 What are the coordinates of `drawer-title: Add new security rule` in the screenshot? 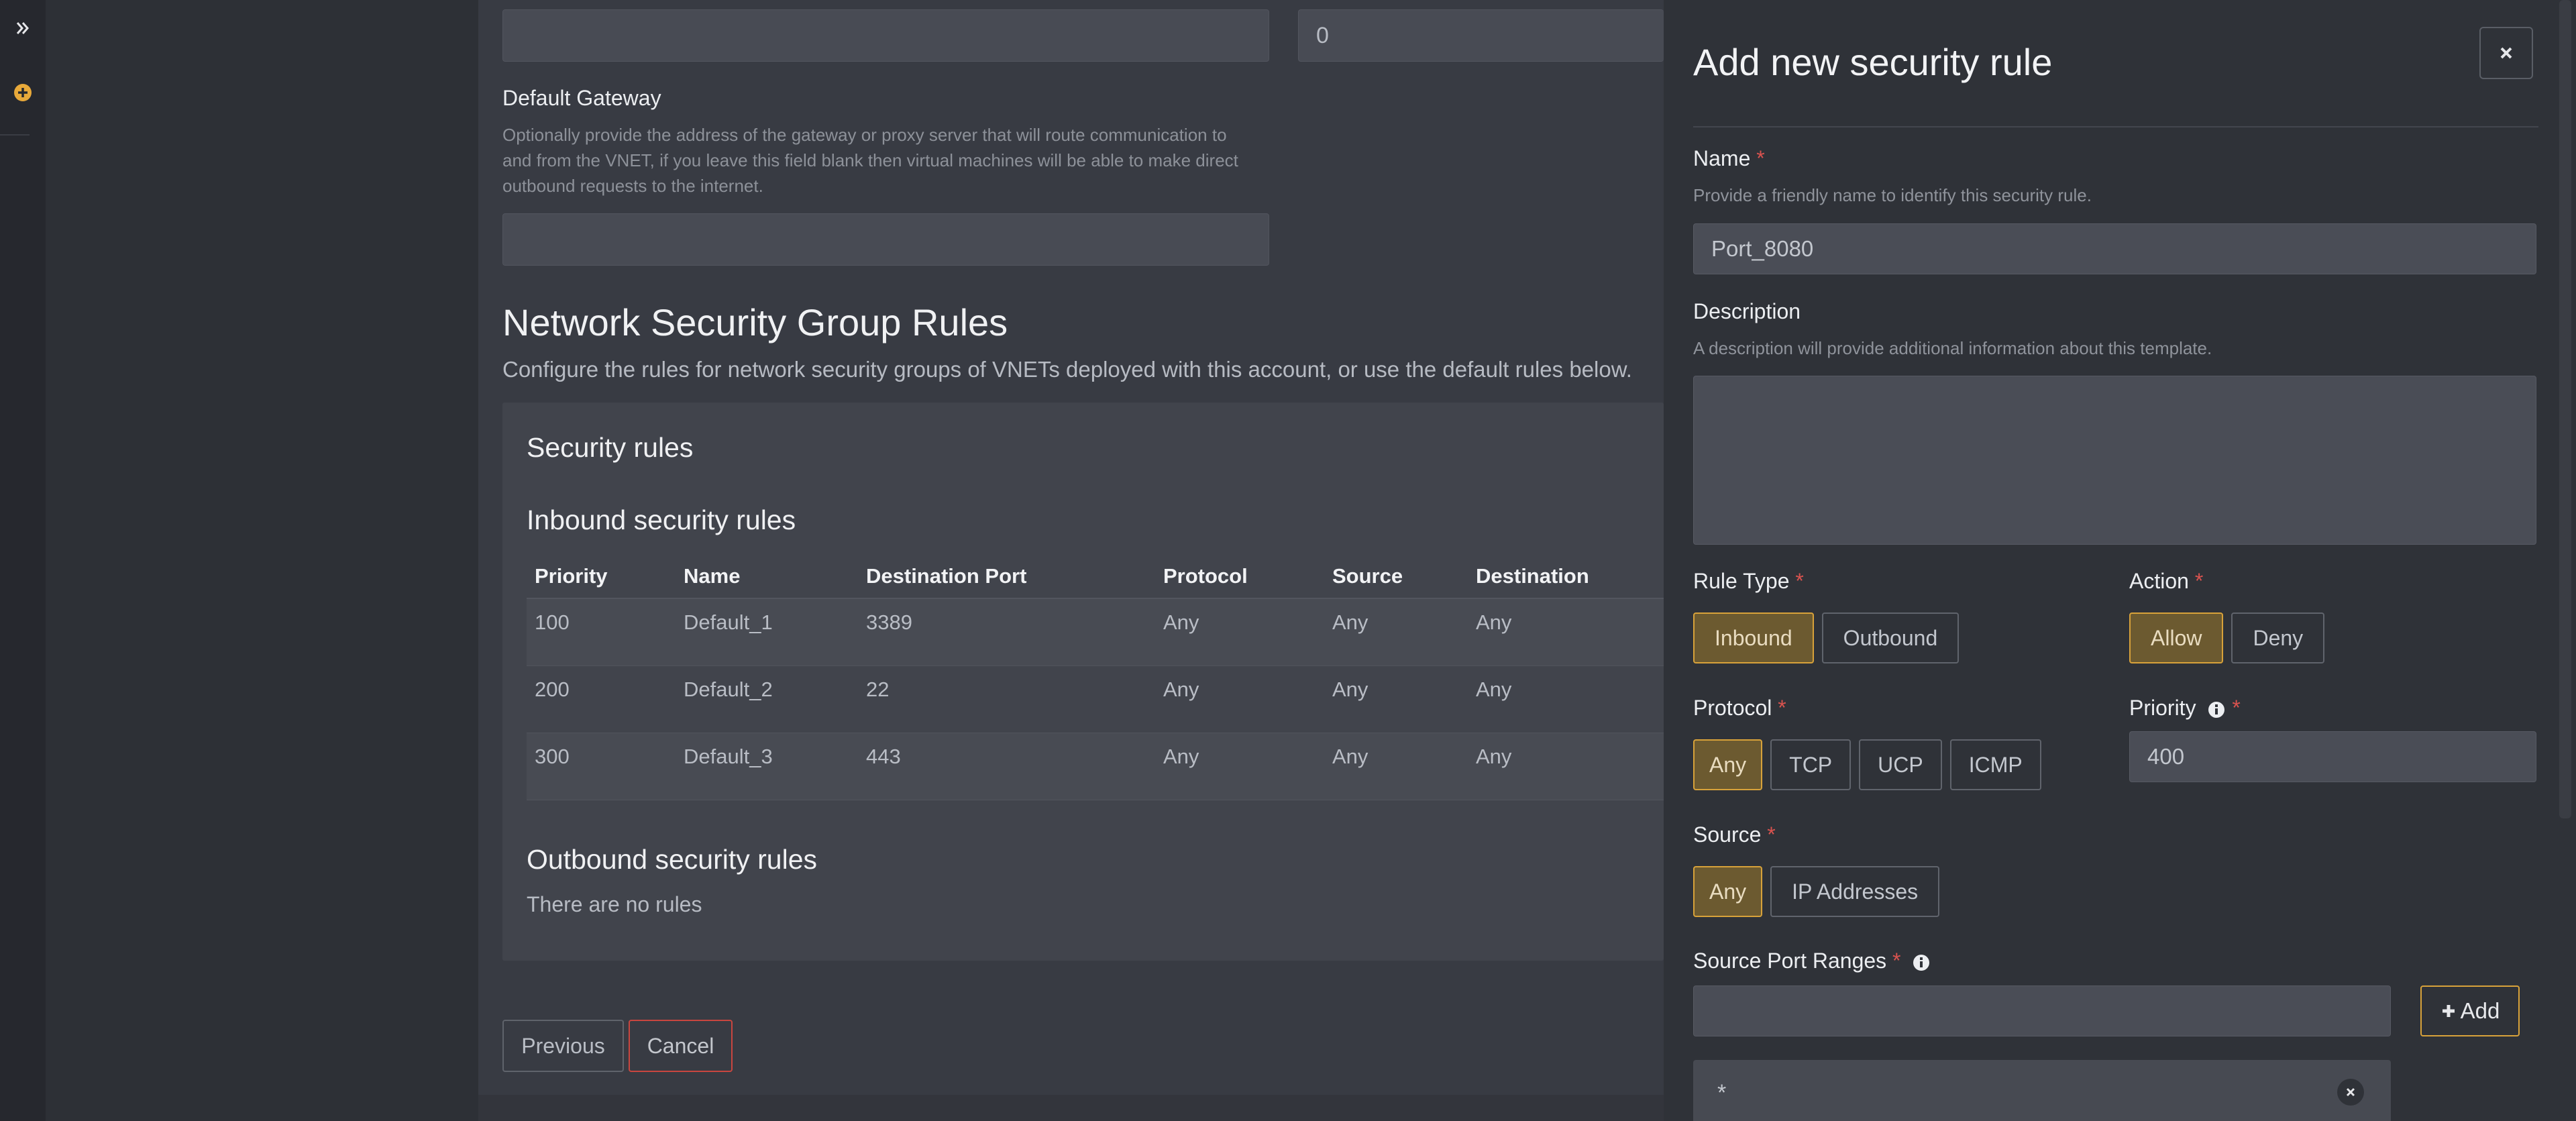 It's located at (1873, 62).